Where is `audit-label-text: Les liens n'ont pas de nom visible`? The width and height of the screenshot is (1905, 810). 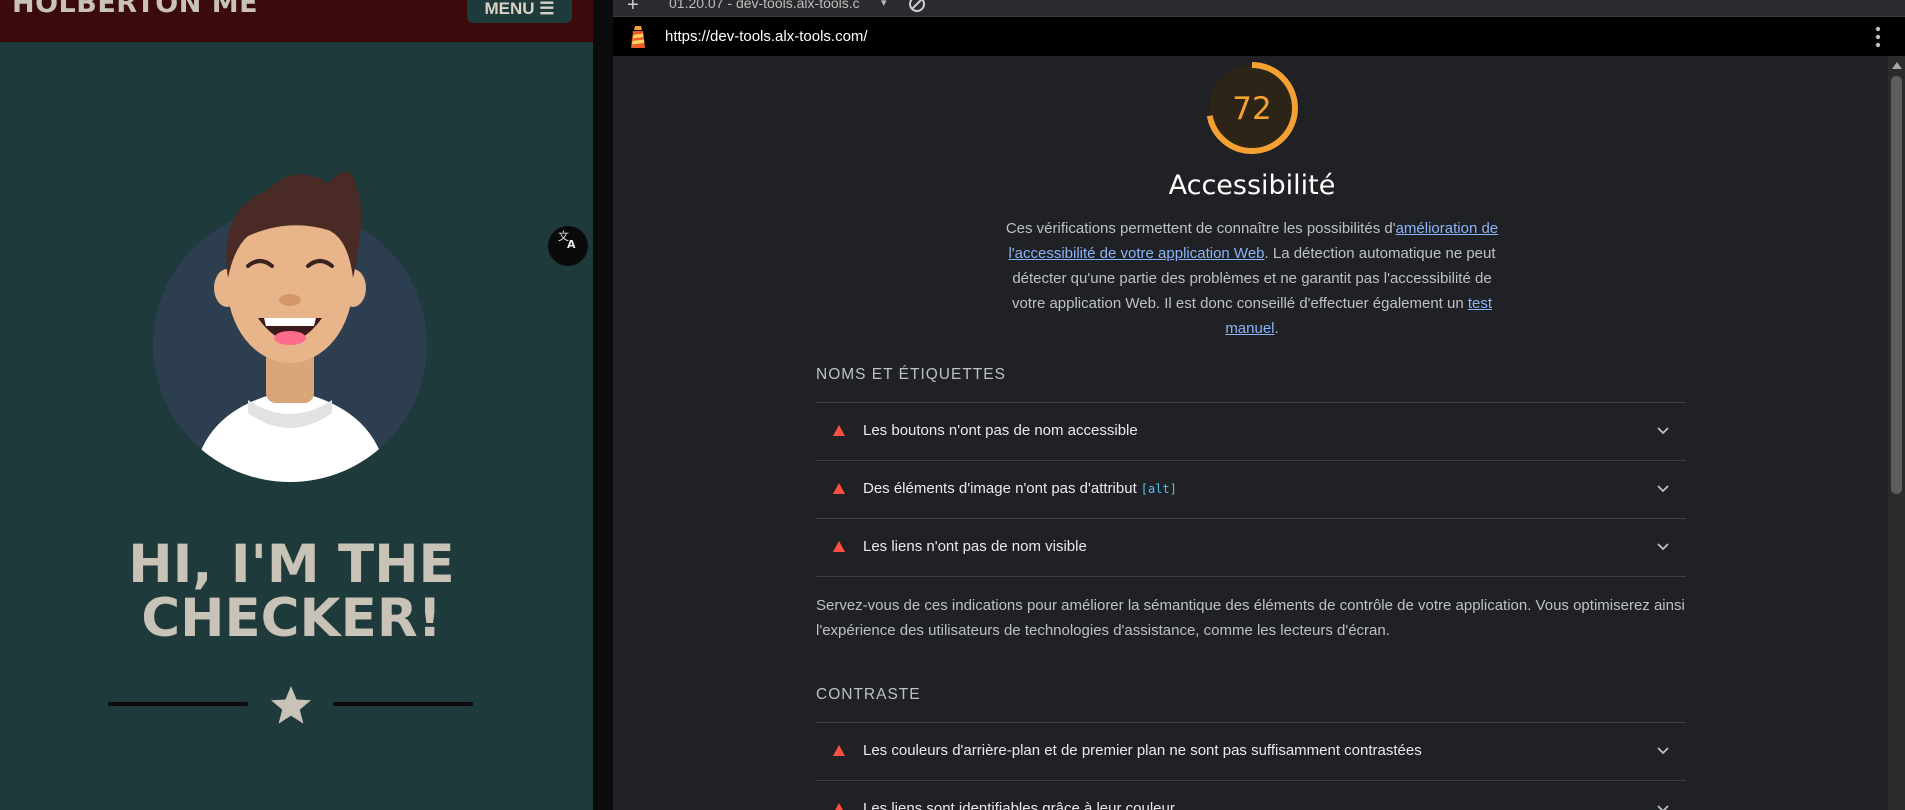 audit-label-text: Les liens n'ont pas de nom visible is located at coordinates (975, 546).